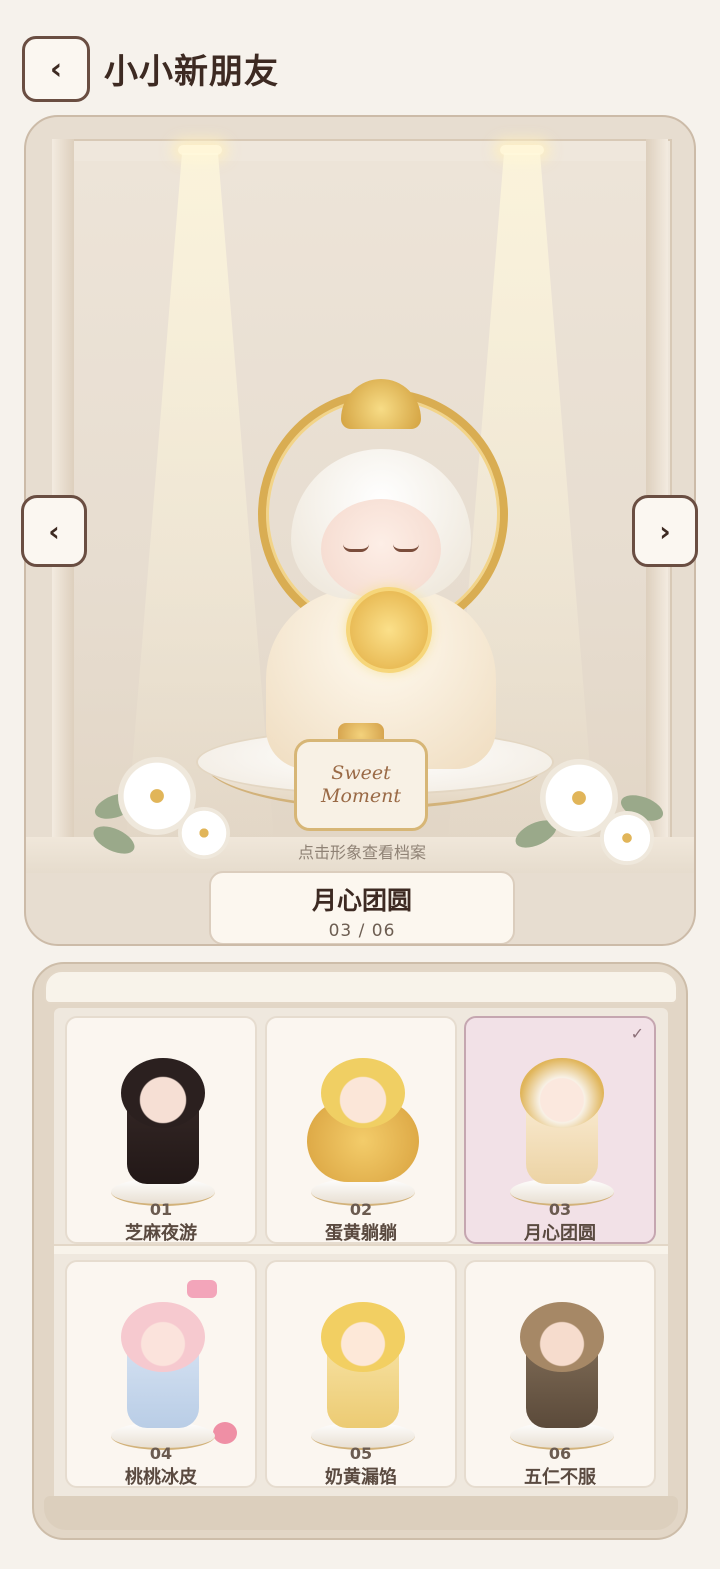 The image size is (720, 1569). What do you see at coordinates (665, 531) in the screenshot?
I see `next-figure-button: ›` at bounding box center [665, 531].